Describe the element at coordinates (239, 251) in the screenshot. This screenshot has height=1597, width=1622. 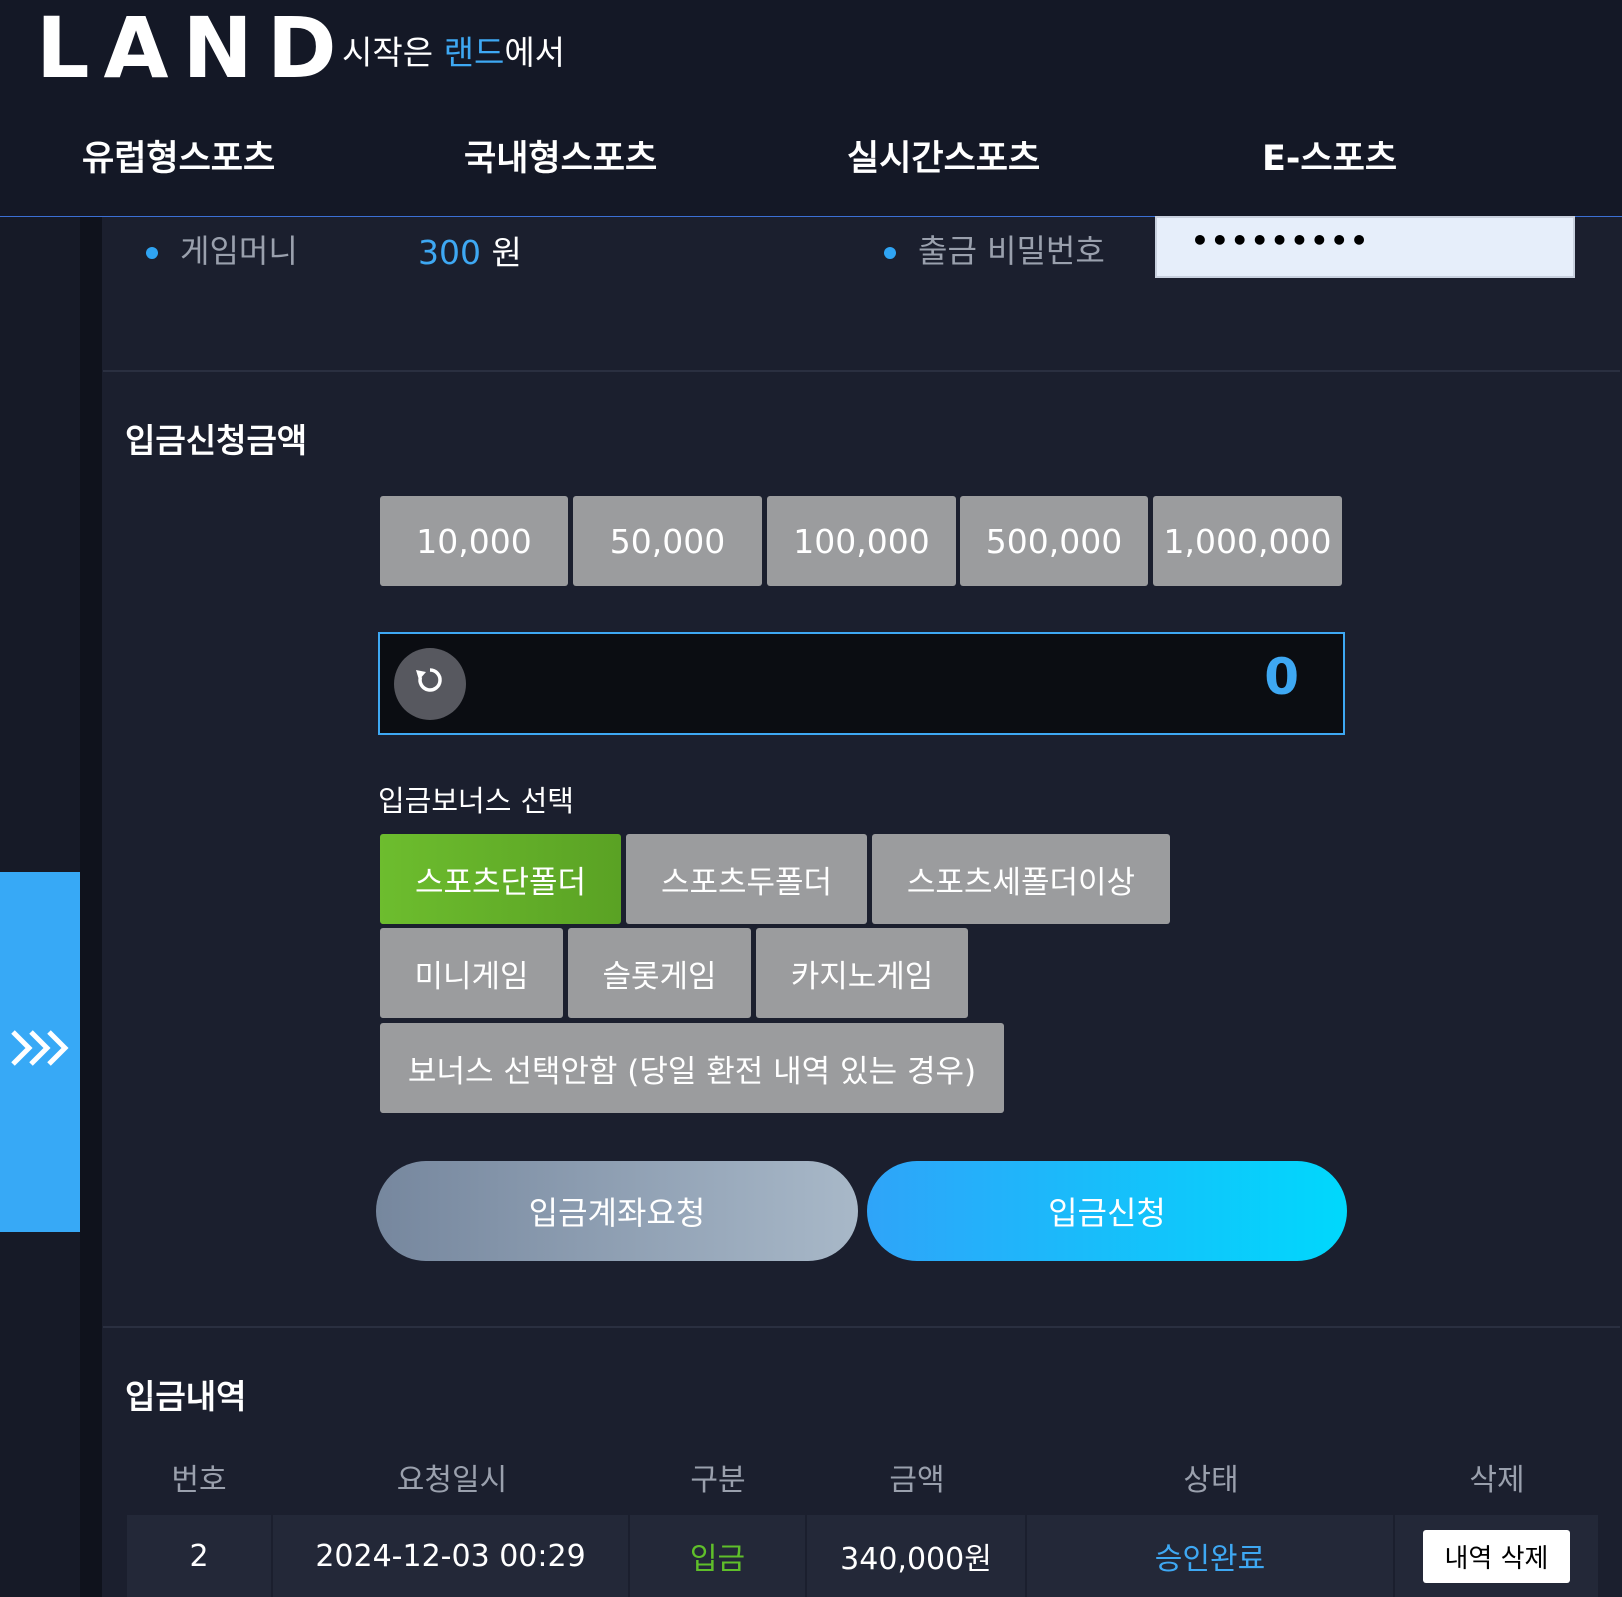
I see `game-money-label: 게임머니` at that location.